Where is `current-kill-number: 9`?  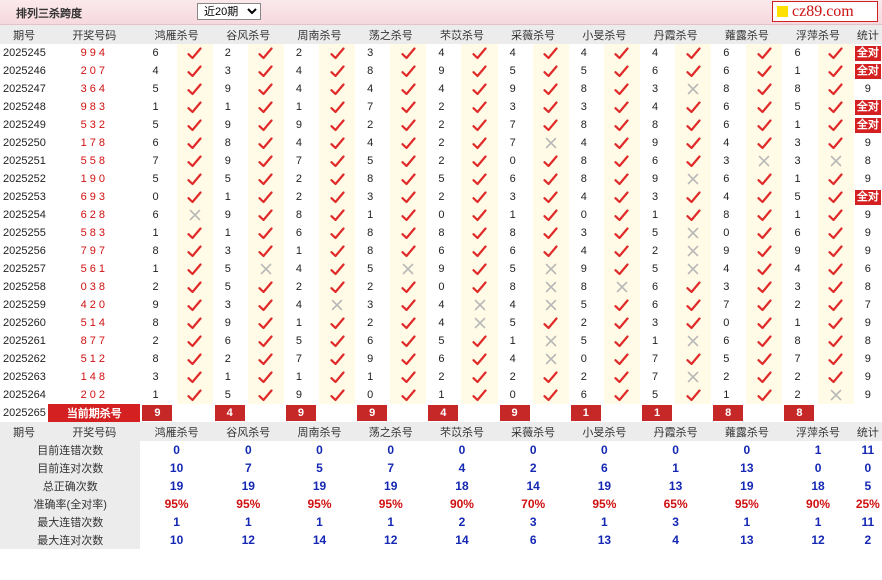 current-kill-number: 9 is located at coordinates (514, 413).